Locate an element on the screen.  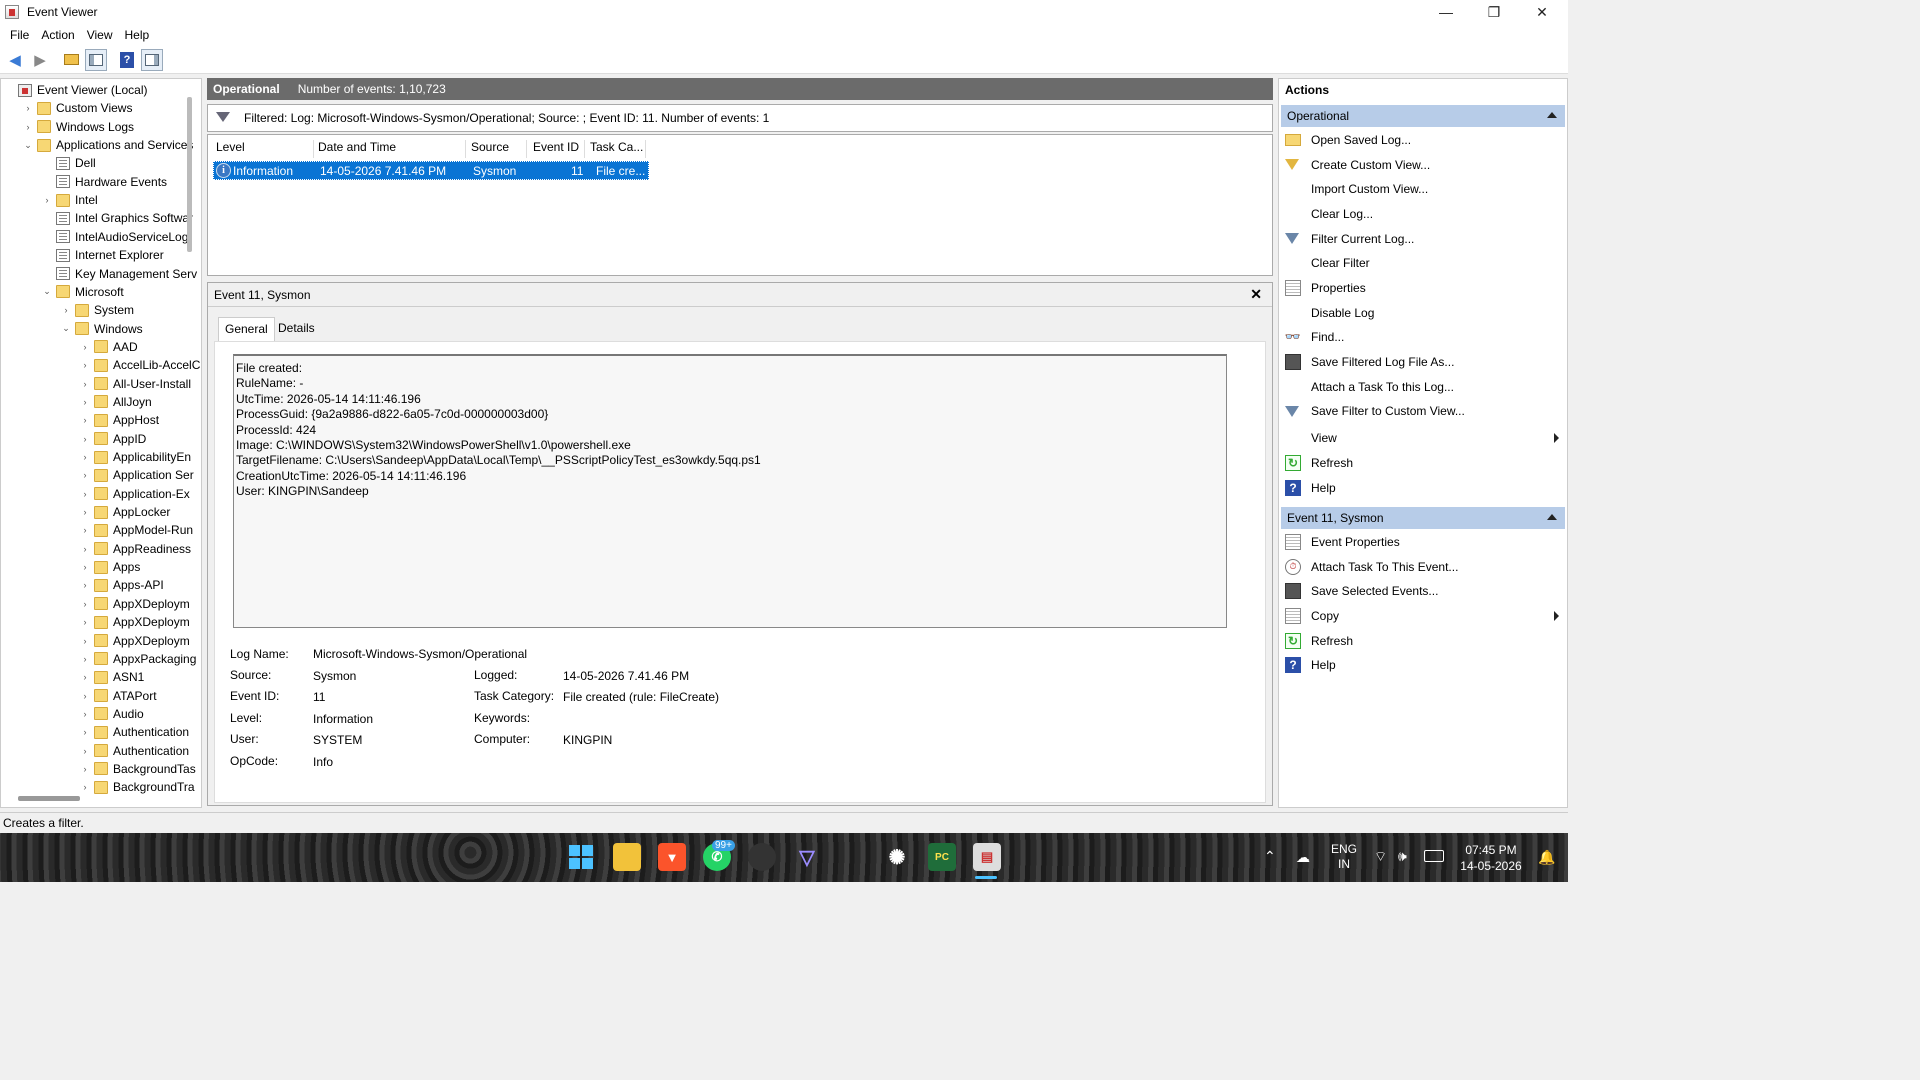
close-icon: ✕ is located at coordinates (1256, 294).